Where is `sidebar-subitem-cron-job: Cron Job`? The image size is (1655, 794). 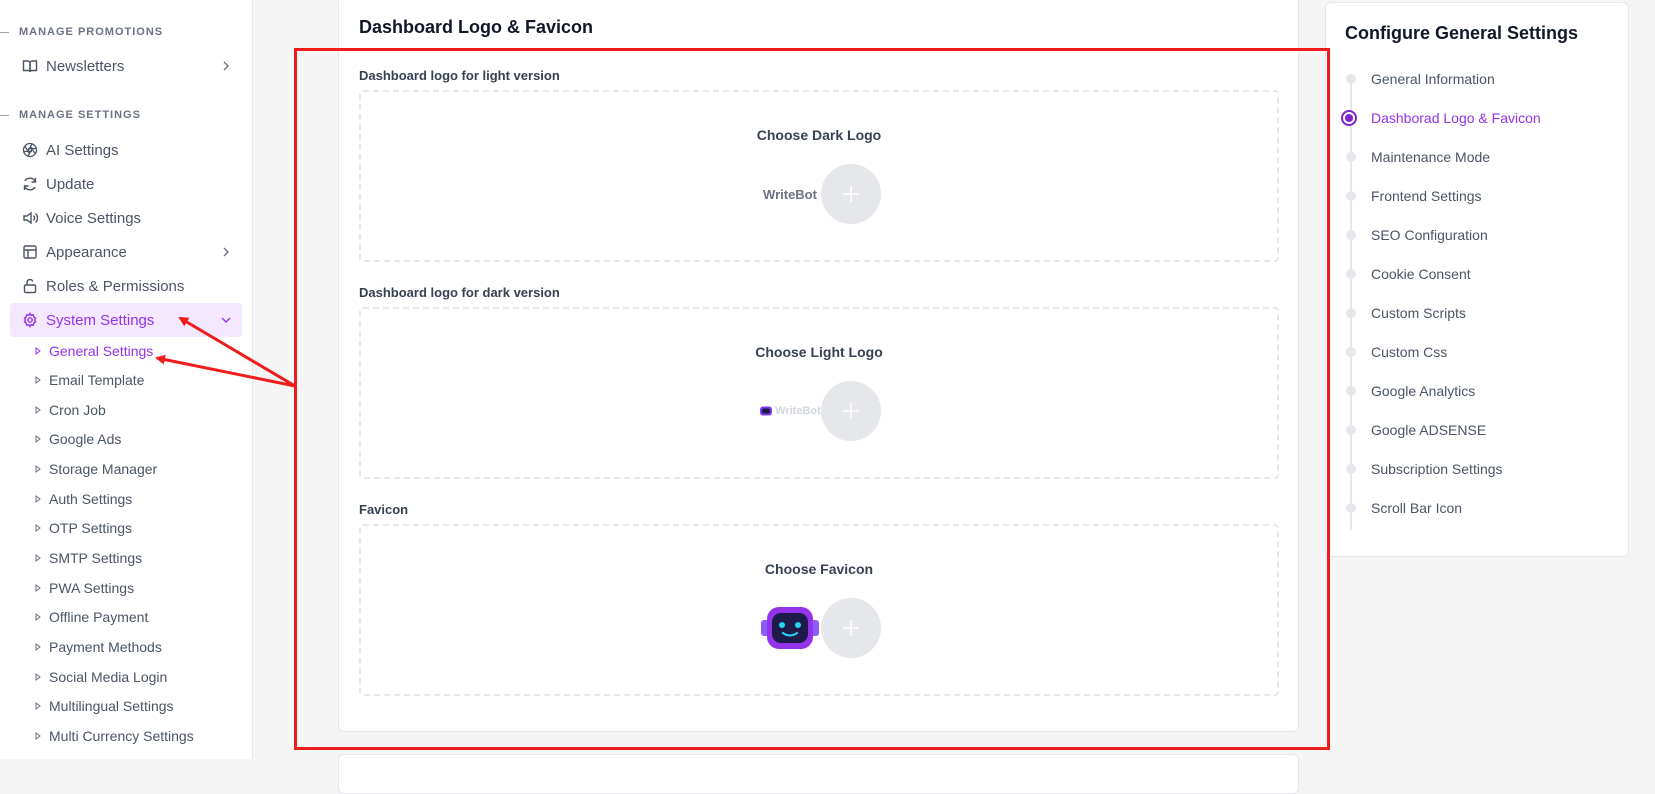 sidebar-subitem-cron-job: Cron Job is located at coordinates (70, 410).